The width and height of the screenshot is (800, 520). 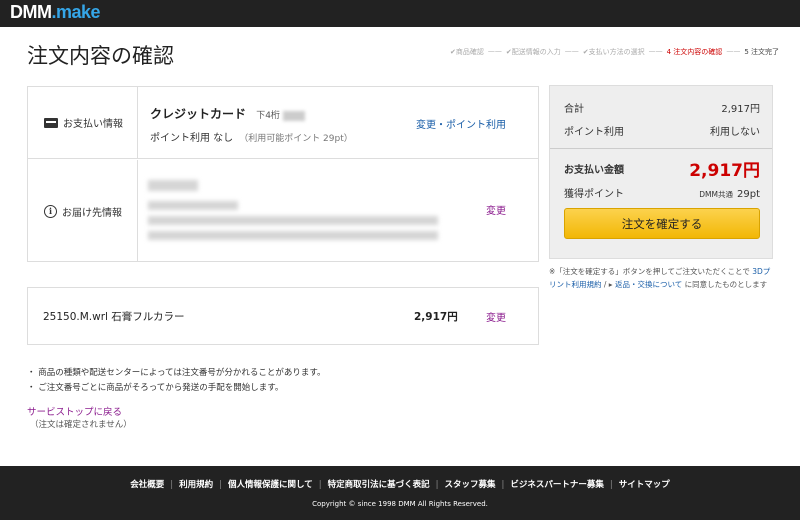 What do you see at coordinates (608, 284) in the screenshot?
I see `agree-text-2: / ▸` at bounding box center [608, 284].